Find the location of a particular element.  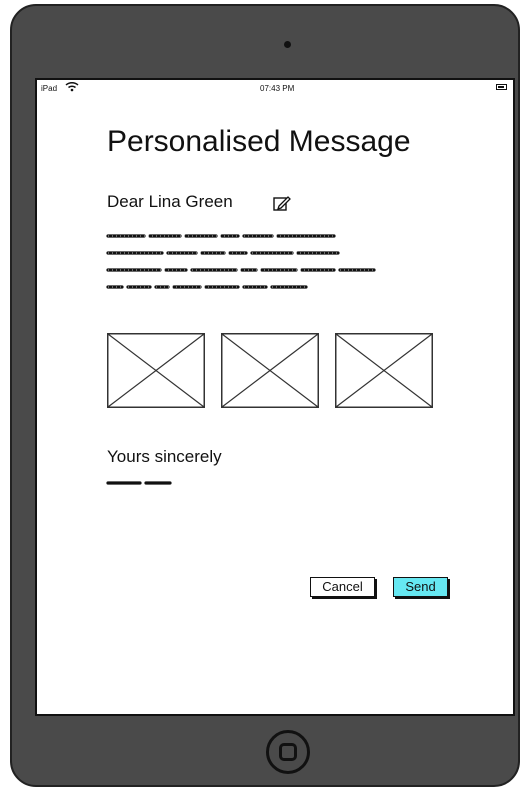

home-button is located at coordinates (288, 752).